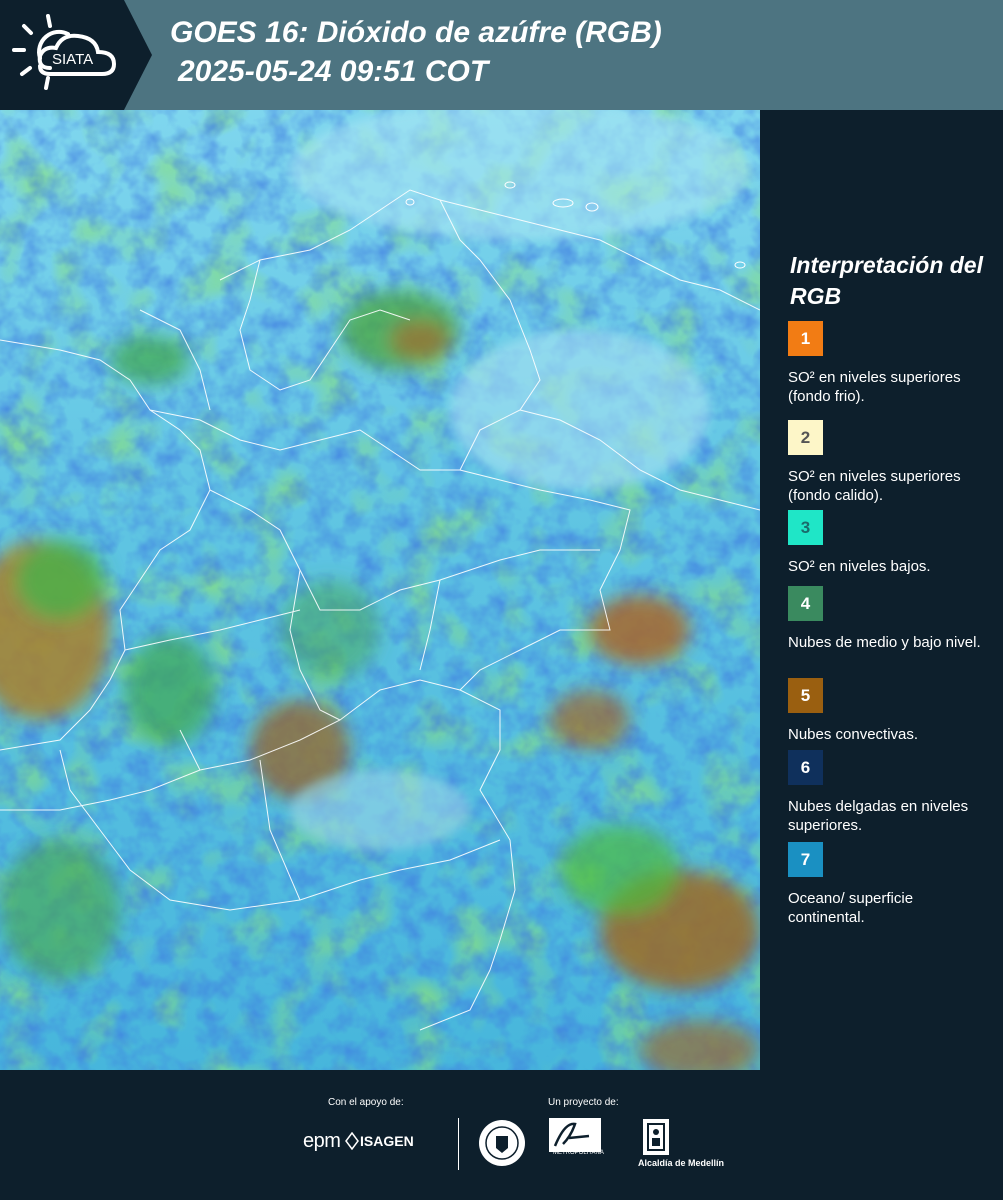 This screenshot has width=1003, height=1200. Describe the element at coordinates (366, 1102) in the screenshot. I see `support-label: Con el apoyo de:` at that location.